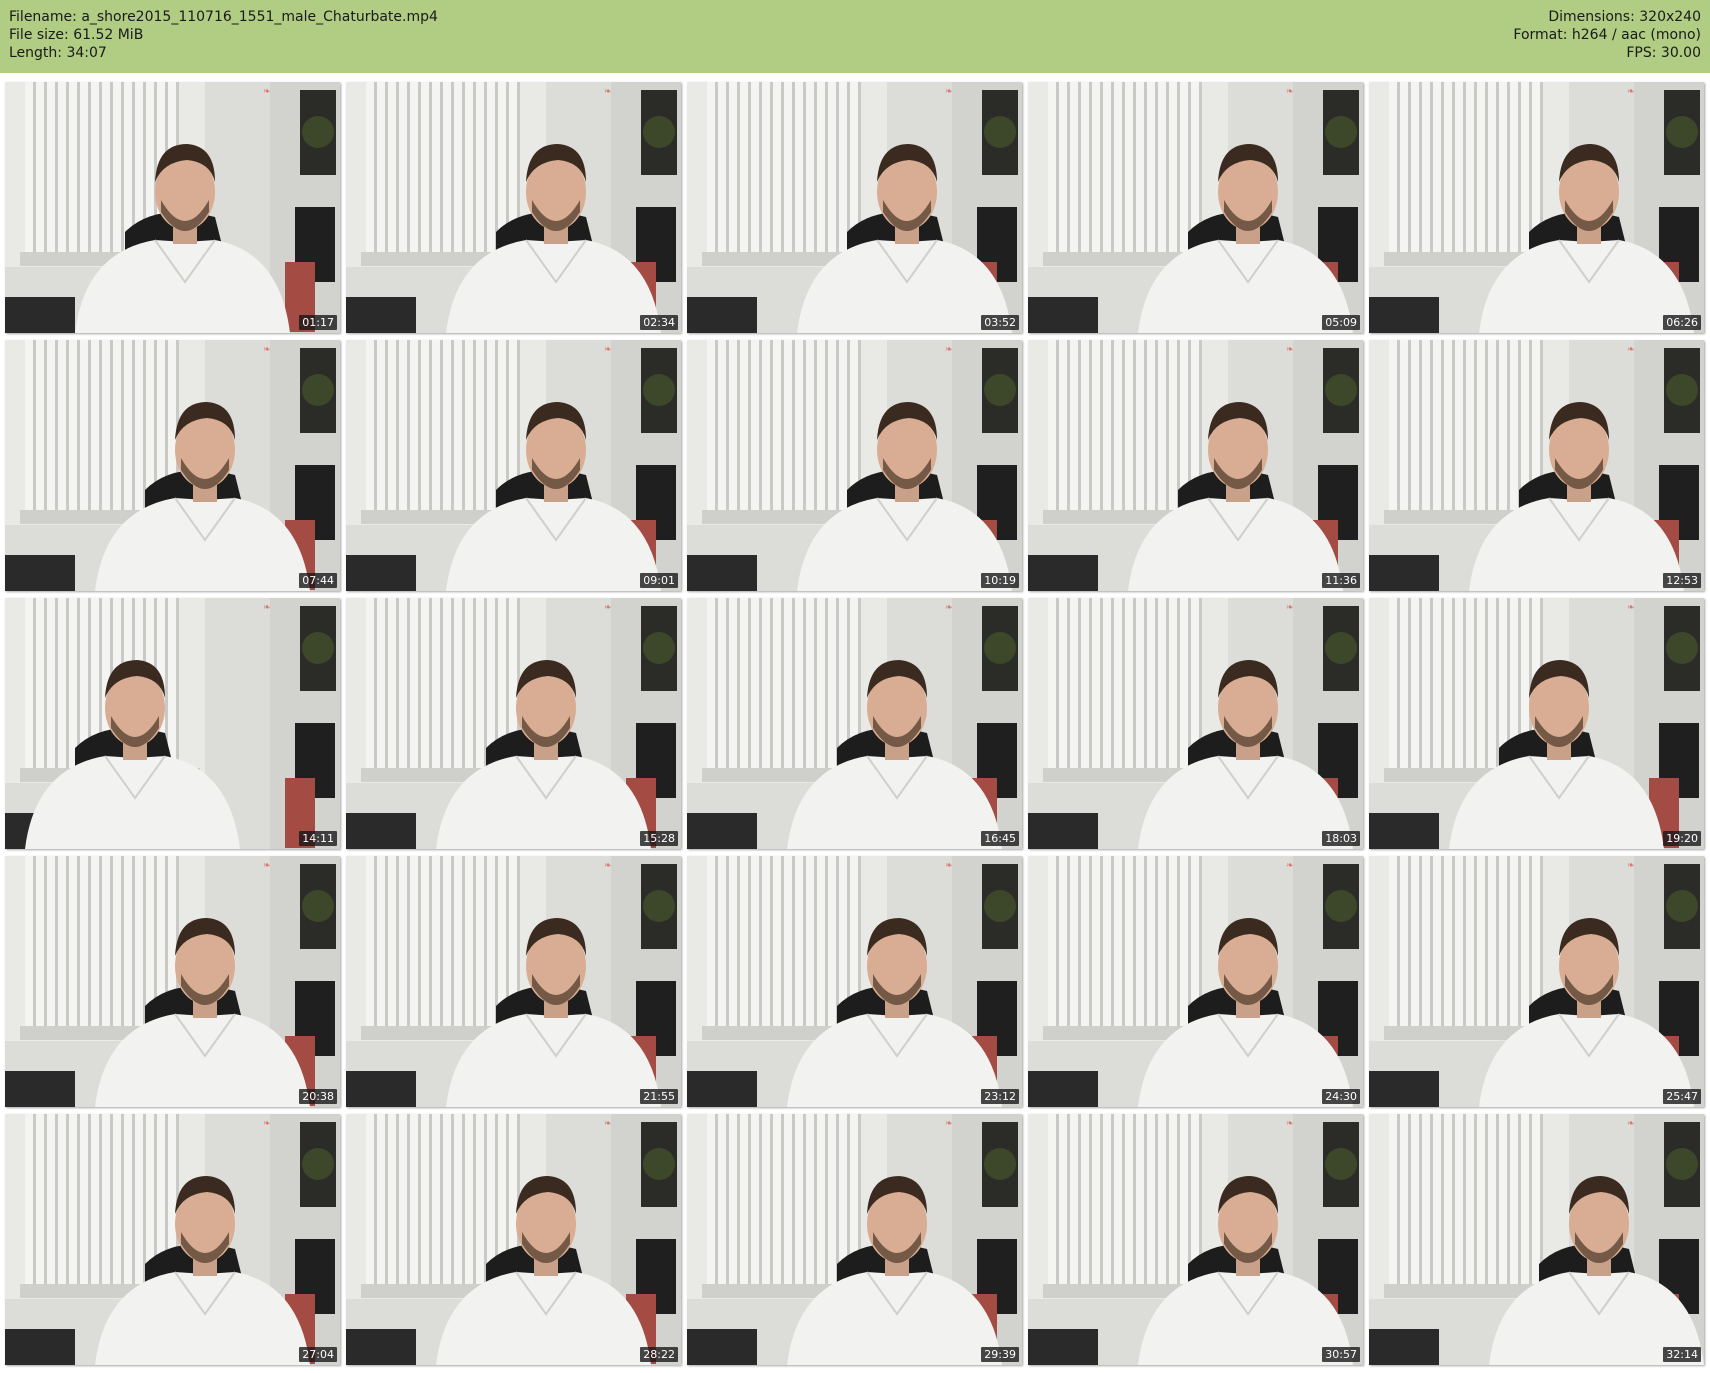  What do you see at coordinates (1341, 838) in the screenshot?
I see `timestamp-label: 18:03` at bounding box center [1341, 838].